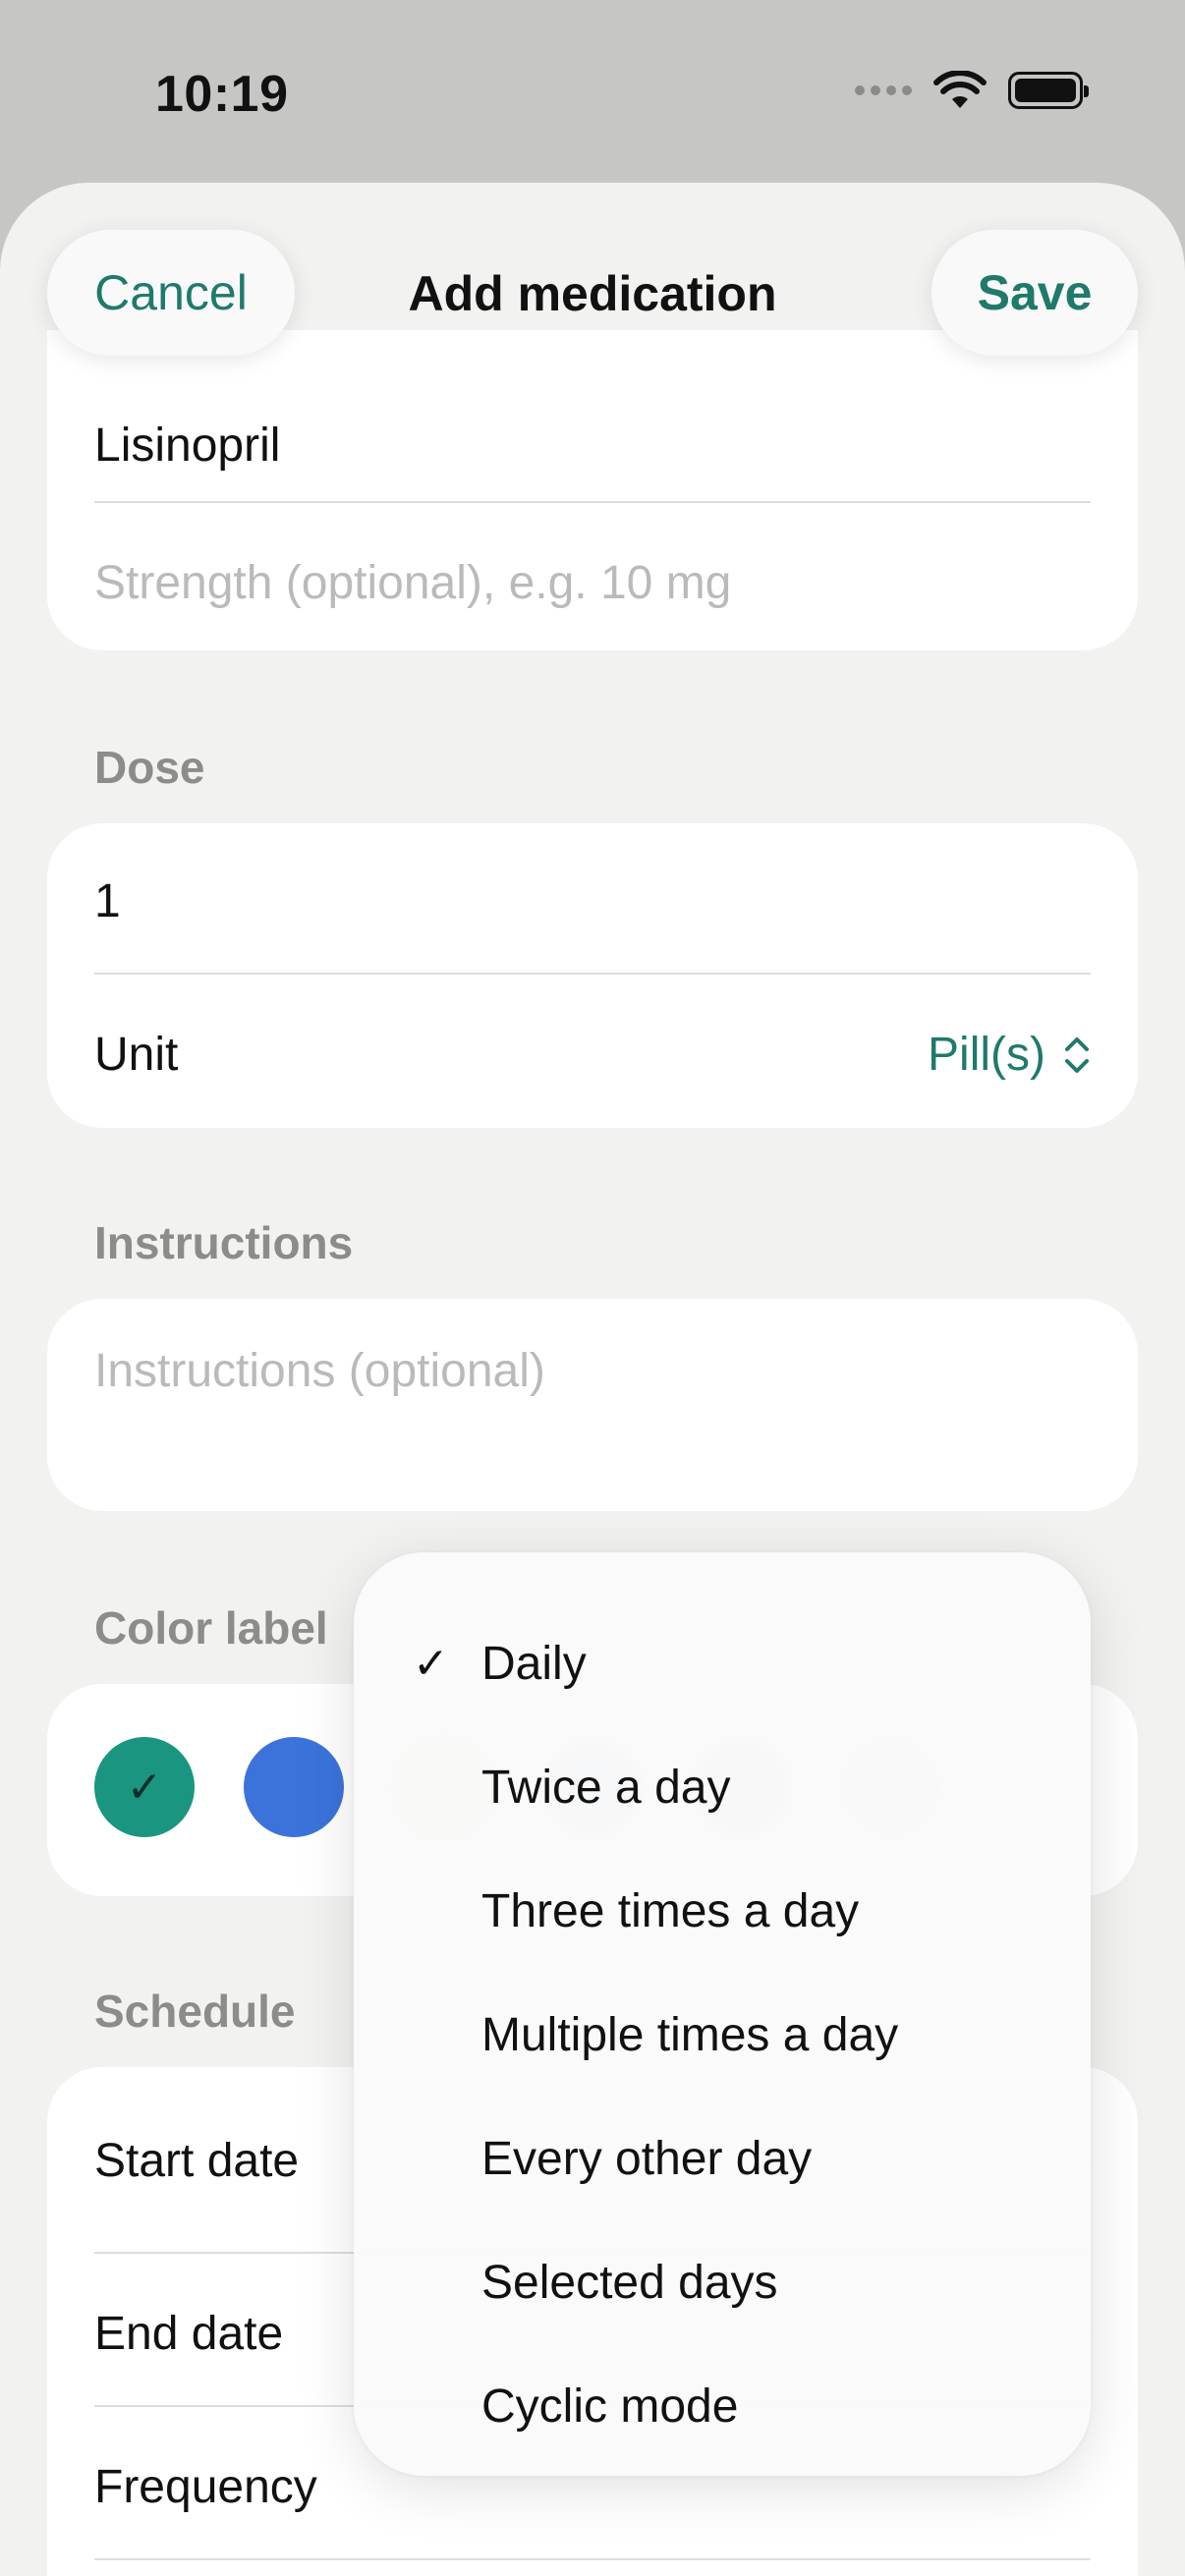 This screenshot has height=2576, width=1185. I want to click on menu-item-label: Multiple times a day, so click(690, 2034).